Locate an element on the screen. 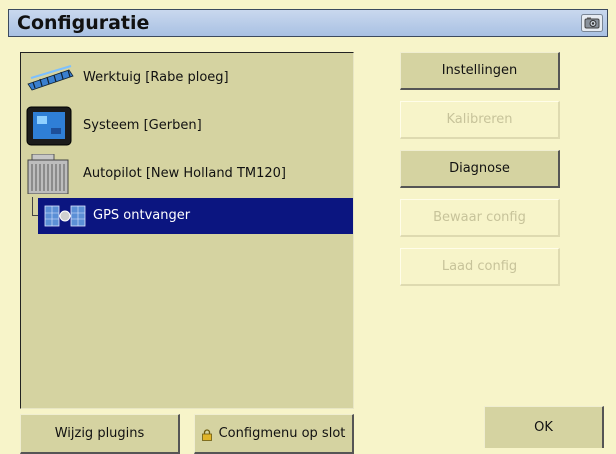 Image resolution: width=616 pixels, height=454 pixels. window-title: Configuratie is located at coordinates (83, 23).